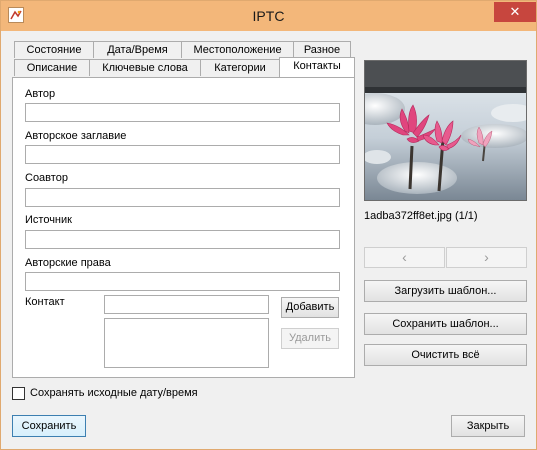 The width and height of the screenshot is (537, 450). What do you see at coordinates (68, 263) in the screenshot?
I see `copyright-label: Авторские права` at bounding box center [68, 263].